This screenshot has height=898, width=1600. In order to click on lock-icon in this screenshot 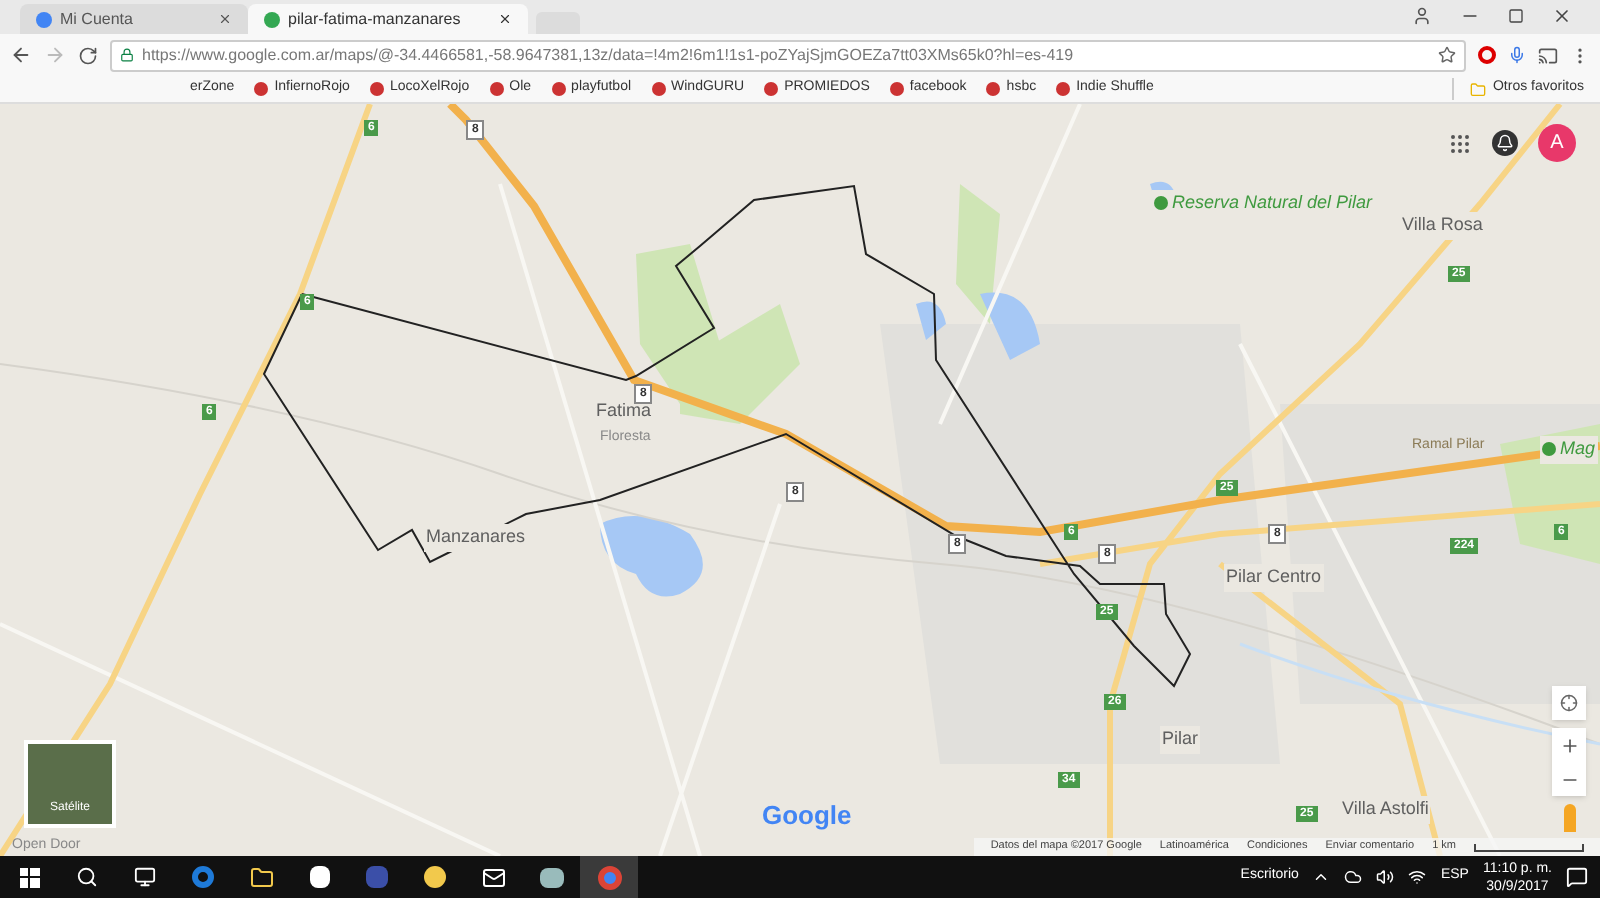, I will do `click(127, 55)`.